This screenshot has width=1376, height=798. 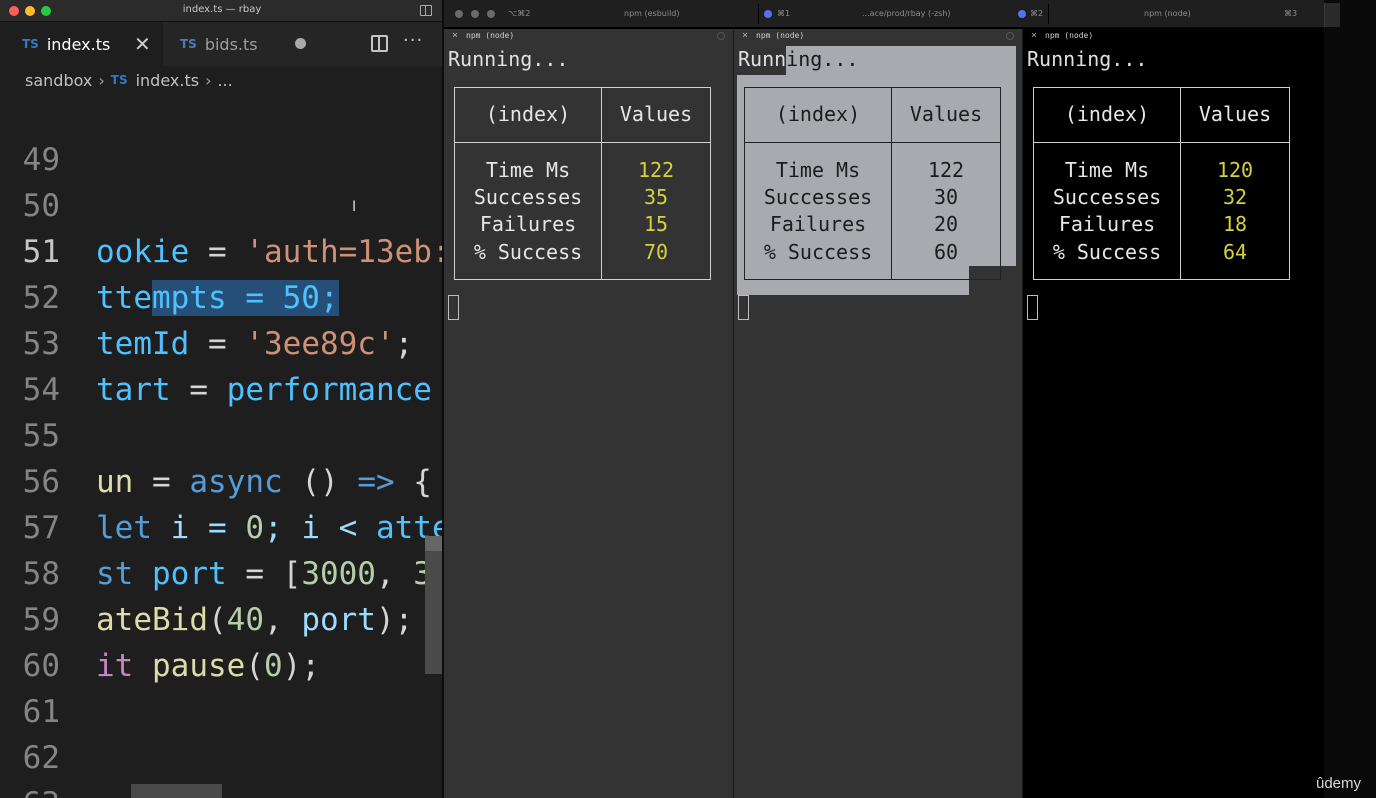 I want to click on split-editor-icon, so click(x=379, y=43).